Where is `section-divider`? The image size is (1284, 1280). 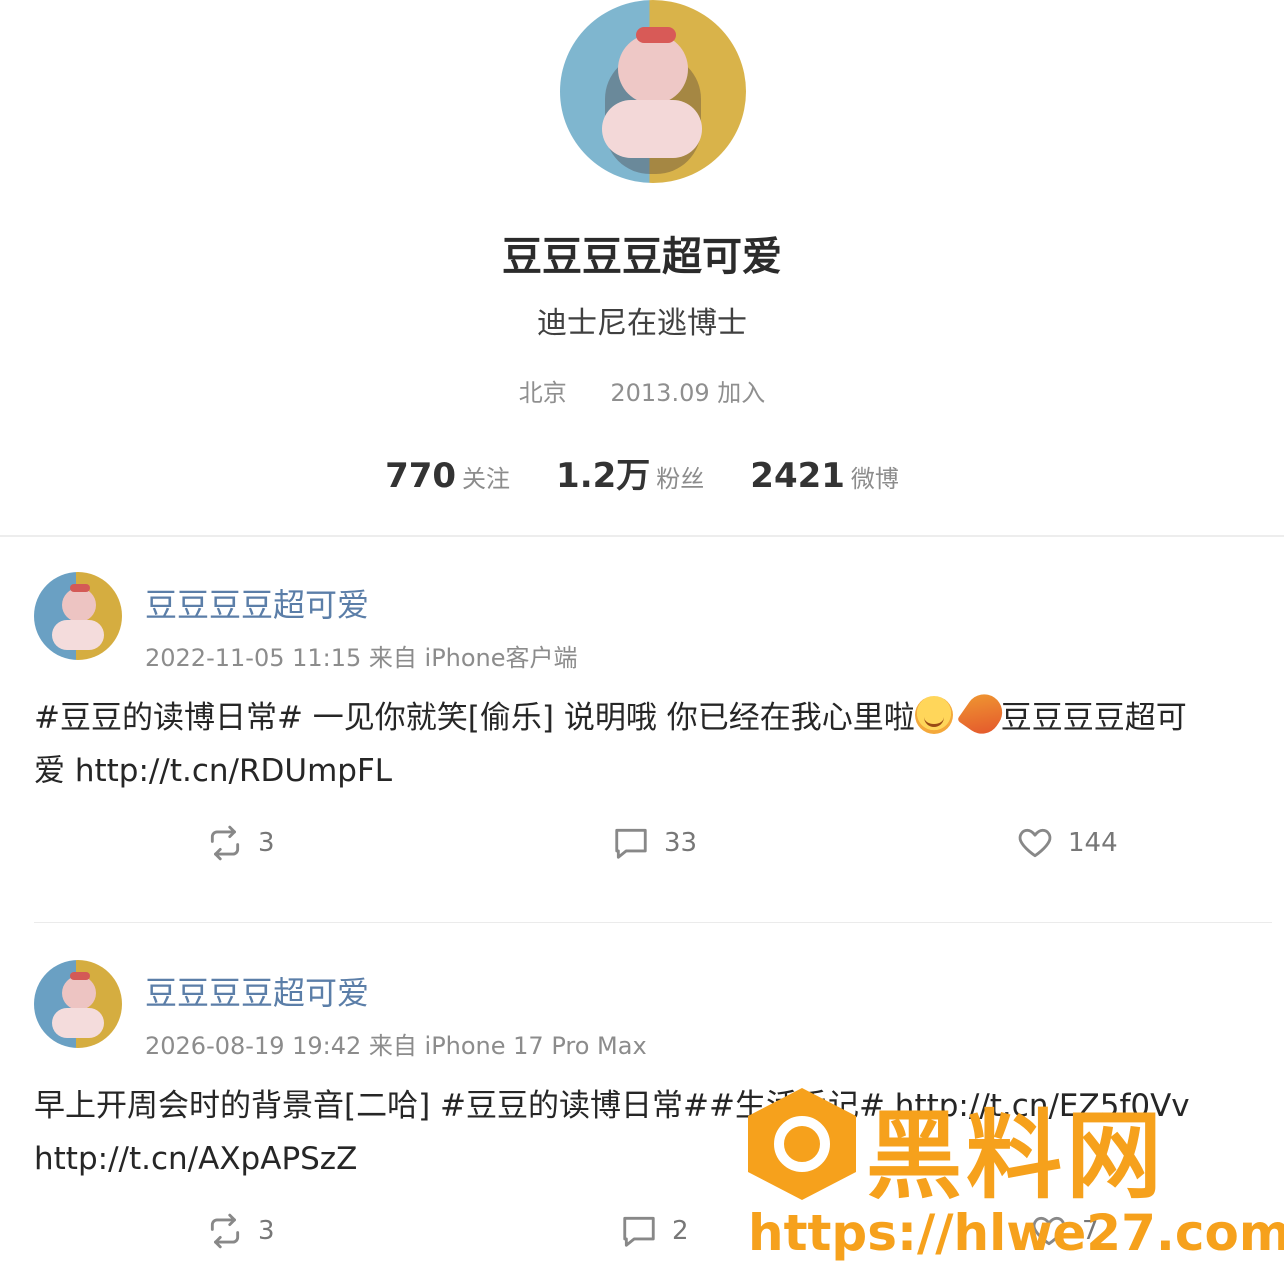
section-divider is located at coordinates (642, 536).